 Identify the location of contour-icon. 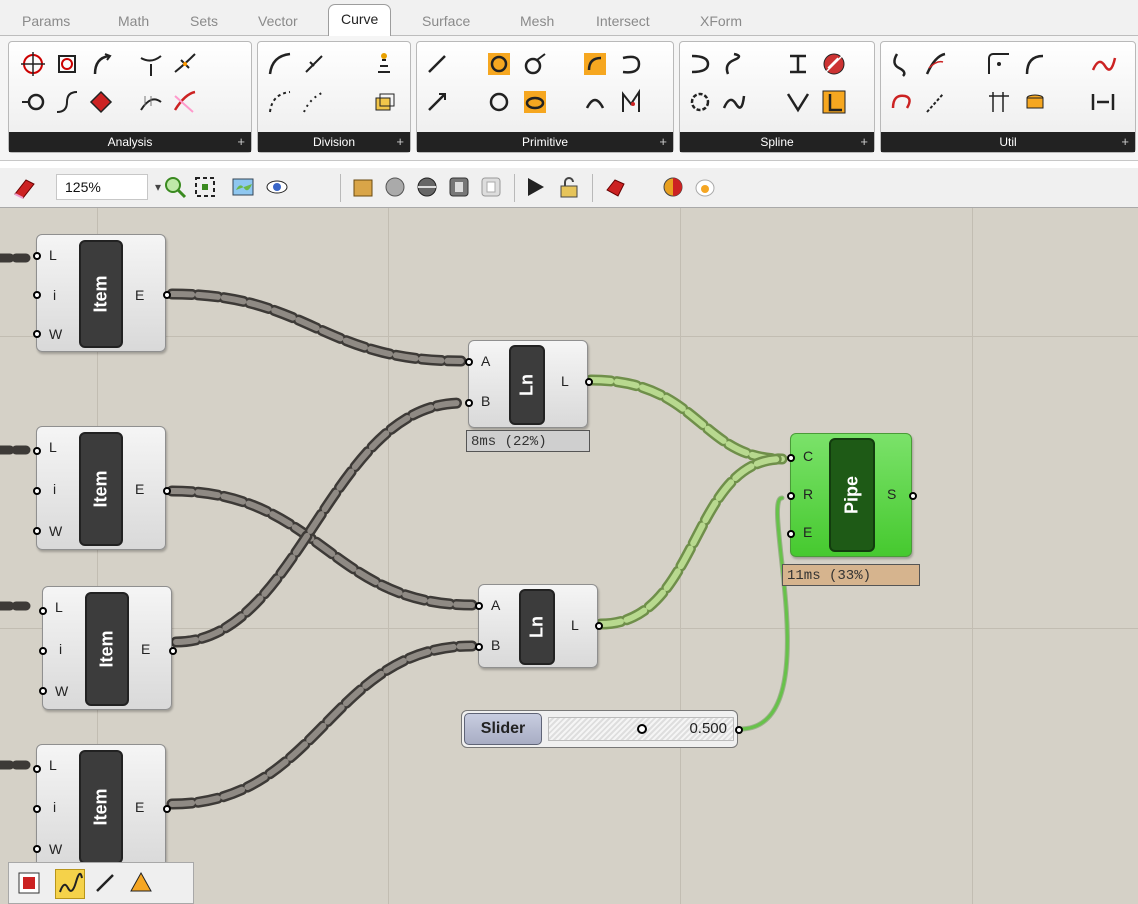
(384, 64).